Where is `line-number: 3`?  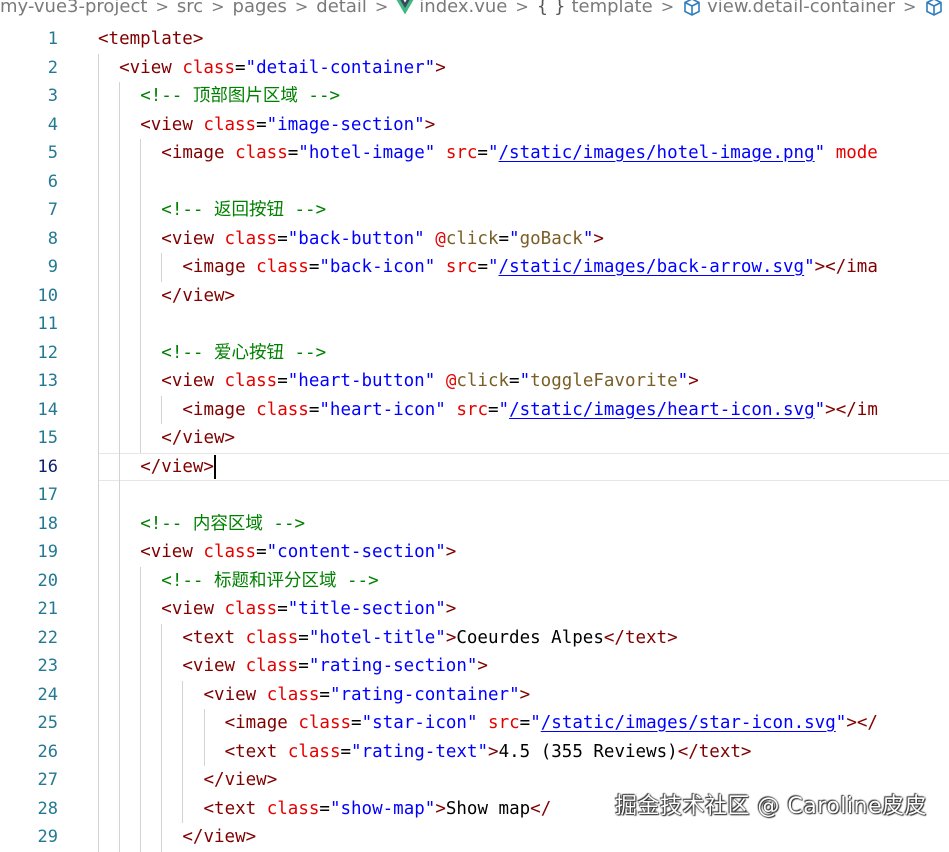
line-number: 3 is located at coordinates (52, 96).